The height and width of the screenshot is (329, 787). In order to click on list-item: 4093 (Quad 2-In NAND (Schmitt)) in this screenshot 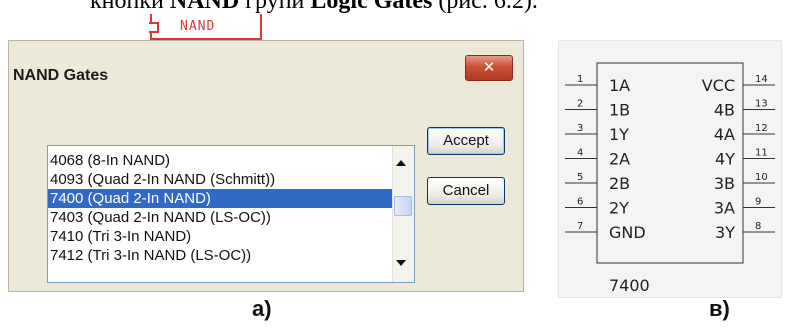, I will do `click(221, 179)`.